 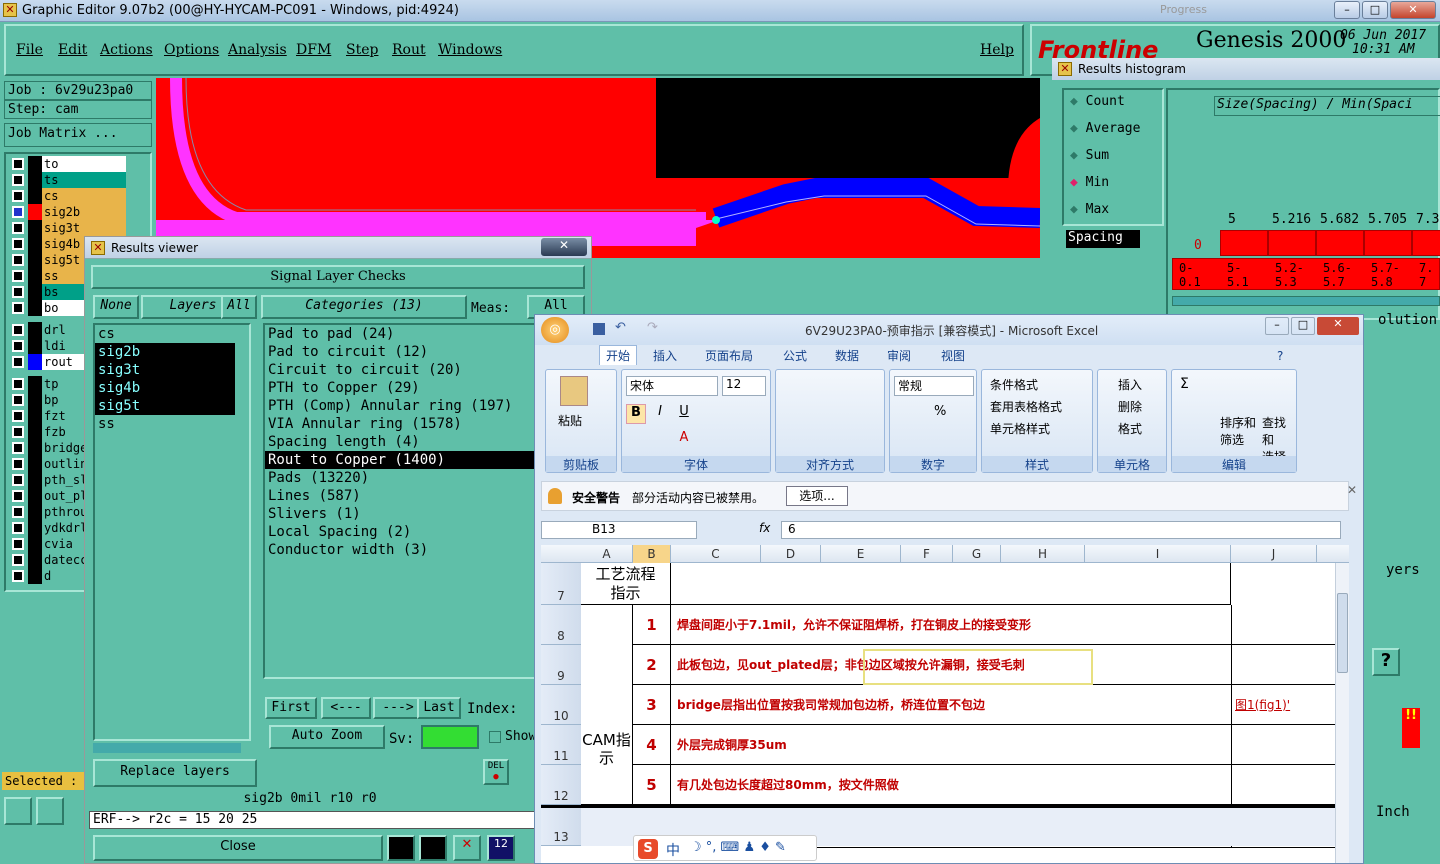 I want to click on histogram-option-average: ◆ Average, so click(x=1105, y=128).